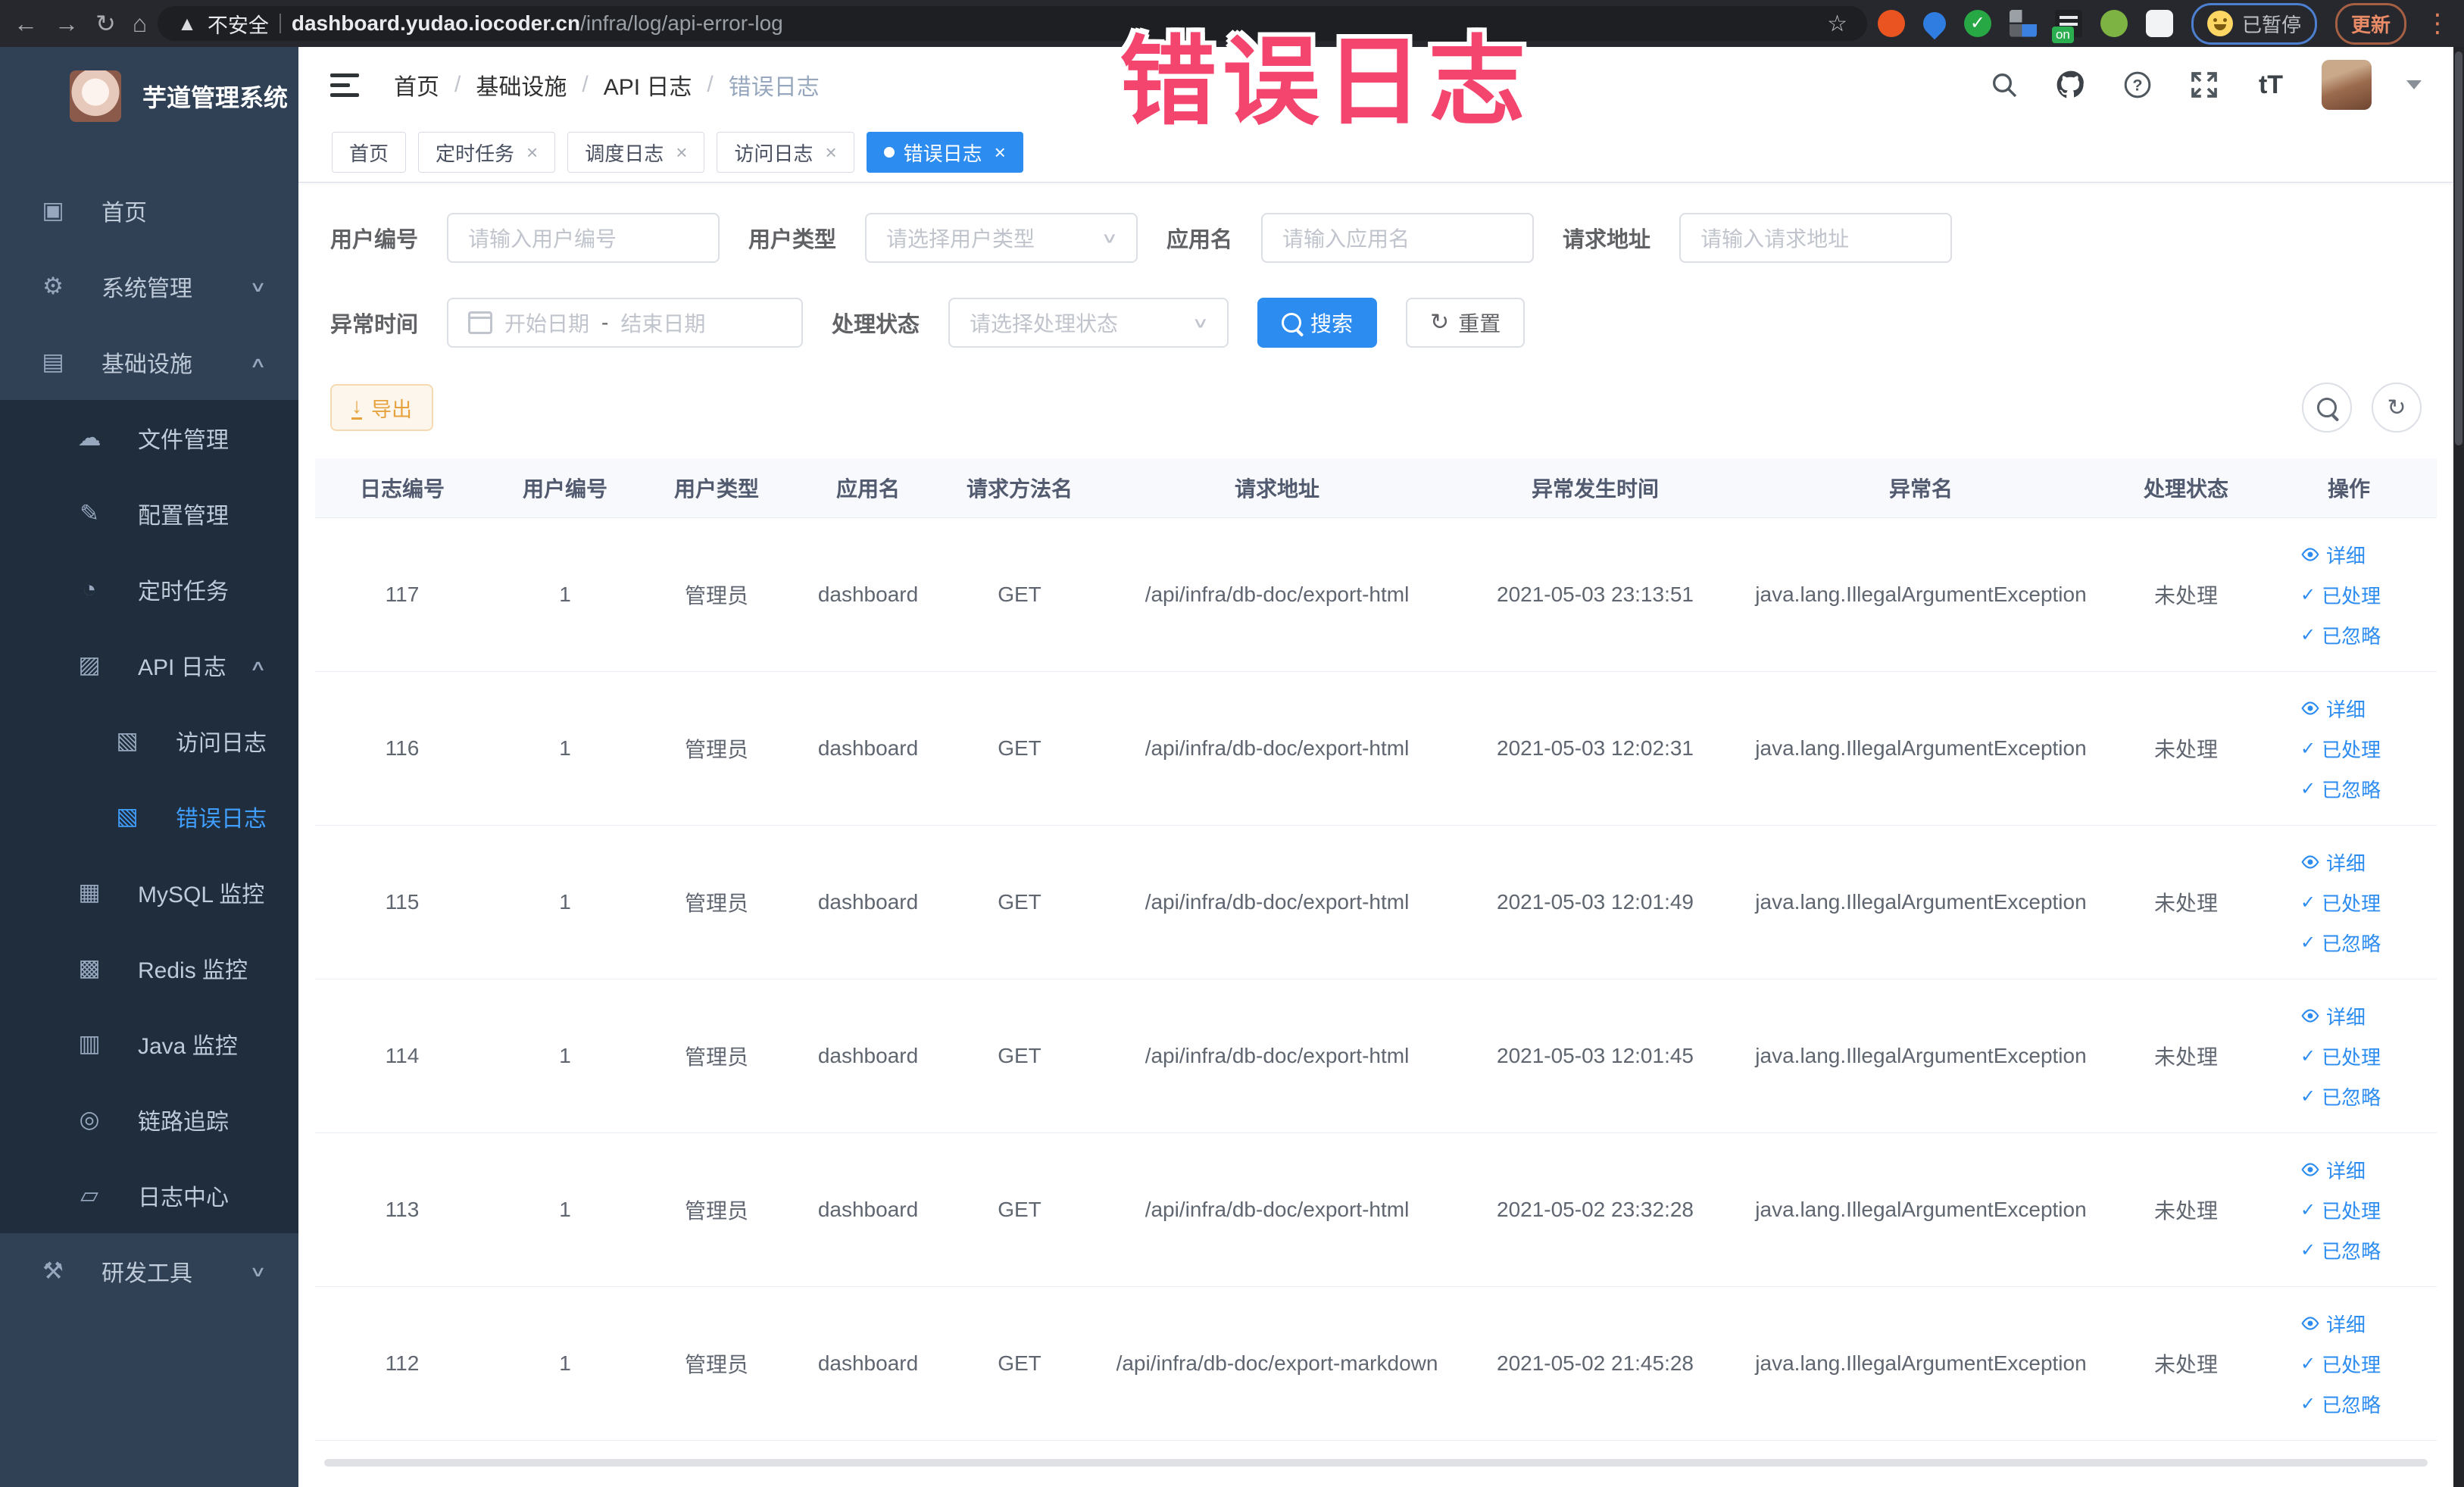 This screenshot has height=1487, width=2464. Describe the element at coordinates (149, 1195) in the screenshot. I see `sidebar-item: ▱ 日志中心` at that location.